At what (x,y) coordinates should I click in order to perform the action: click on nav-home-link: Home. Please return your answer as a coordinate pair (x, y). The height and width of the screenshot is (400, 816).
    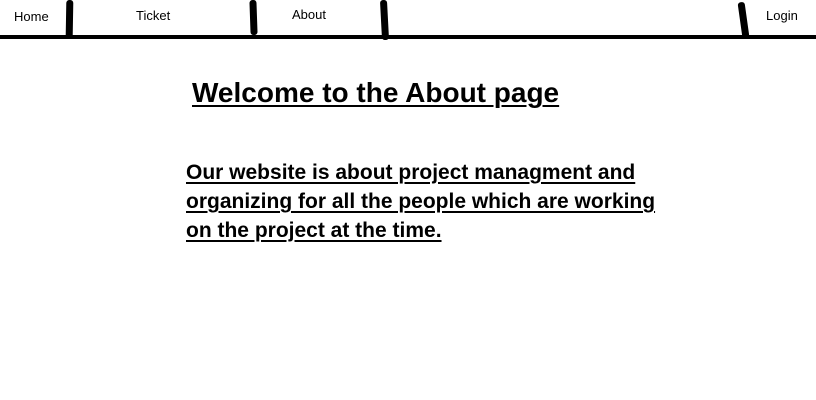
    Looking at the image, I should click on (31, 17).